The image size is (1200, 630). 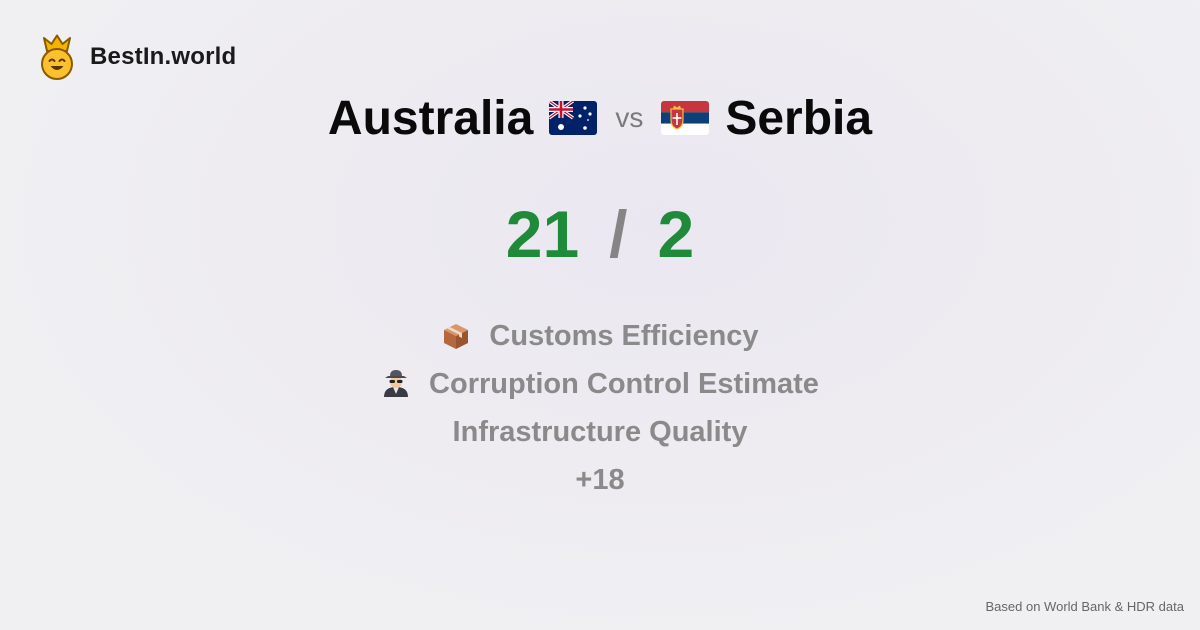 I want to click on australia-flag-icon, so click(x=573, y=118).